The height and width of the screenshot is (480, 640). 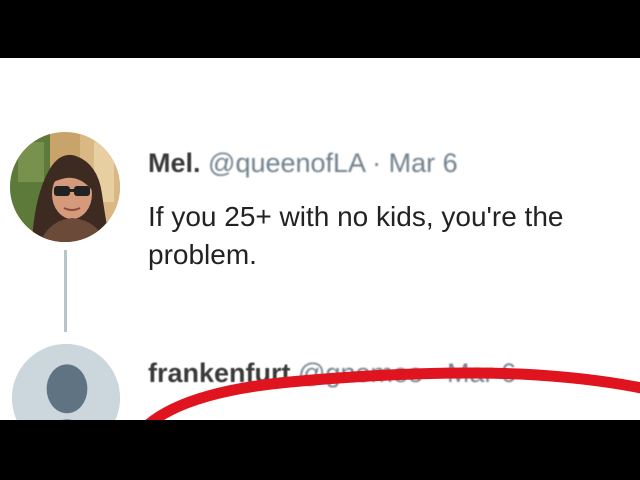 I want to click on thread-connector-line, so click(x=65, y=291).